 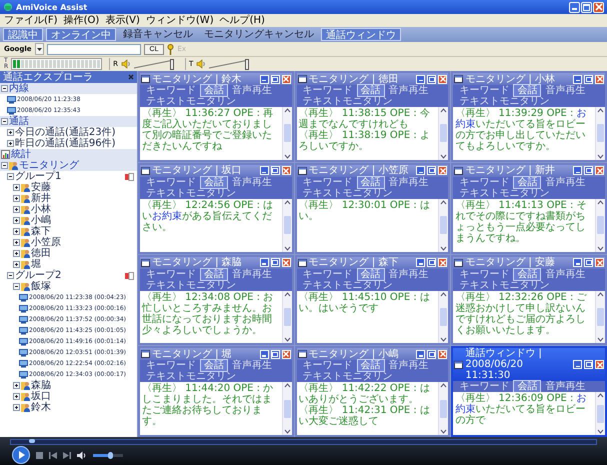 I want to click on volume-slider, so click(x=108, y=455).